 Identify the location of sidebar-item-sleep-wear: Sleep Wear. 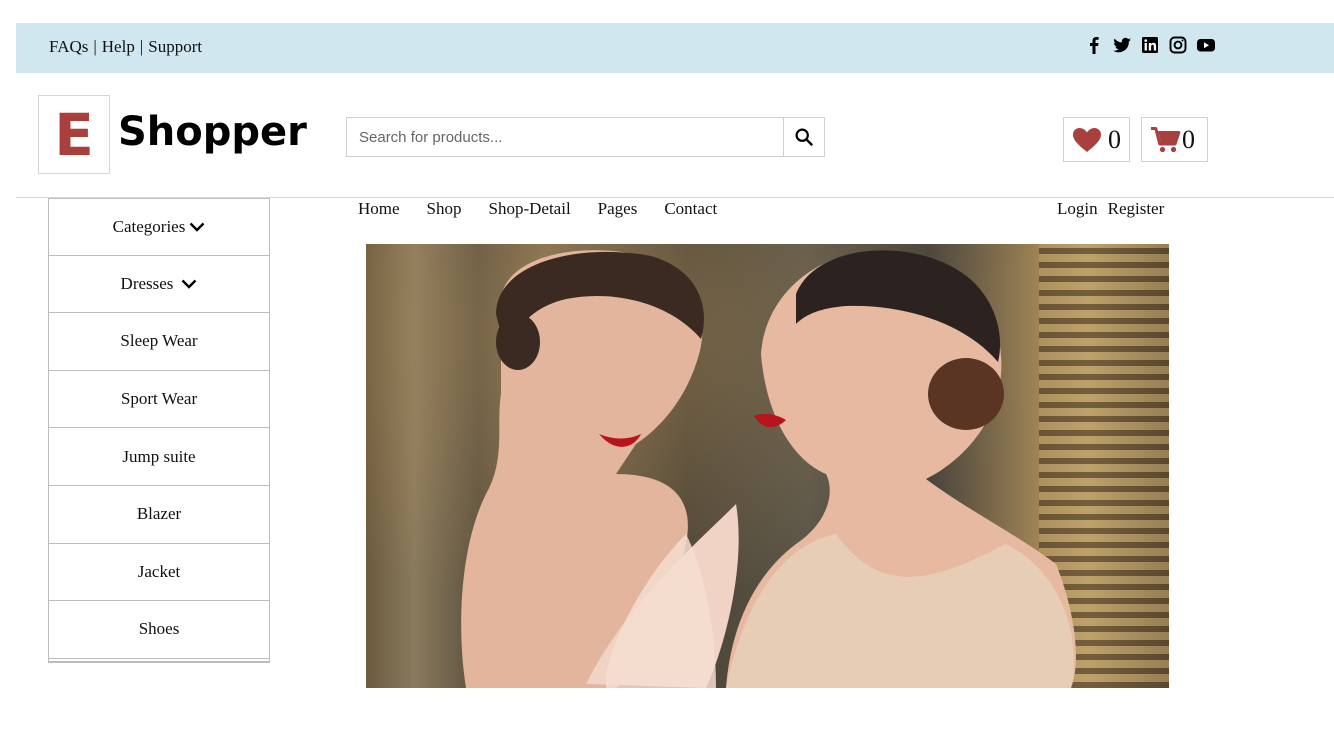
(159, 342).